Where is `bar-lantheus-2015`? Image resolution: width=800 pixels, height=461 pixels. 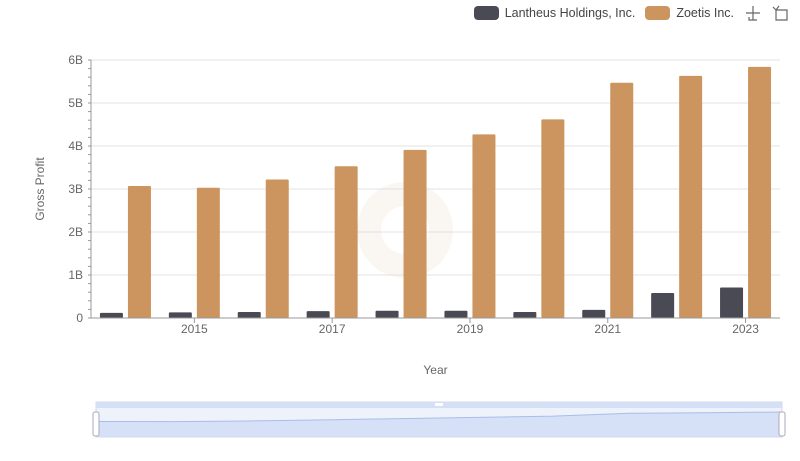
bar-lantheus-2015 is located at coordinates (180, 315).